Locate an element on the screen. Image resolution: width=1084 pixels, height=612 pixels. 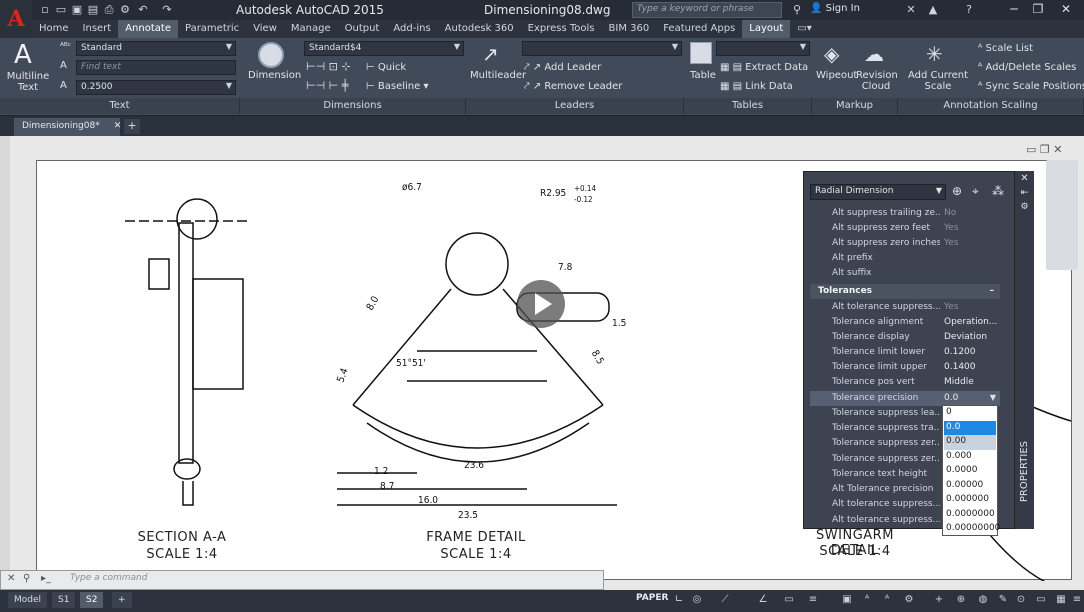
tab-home: Home is located at coordinates (54, 29).